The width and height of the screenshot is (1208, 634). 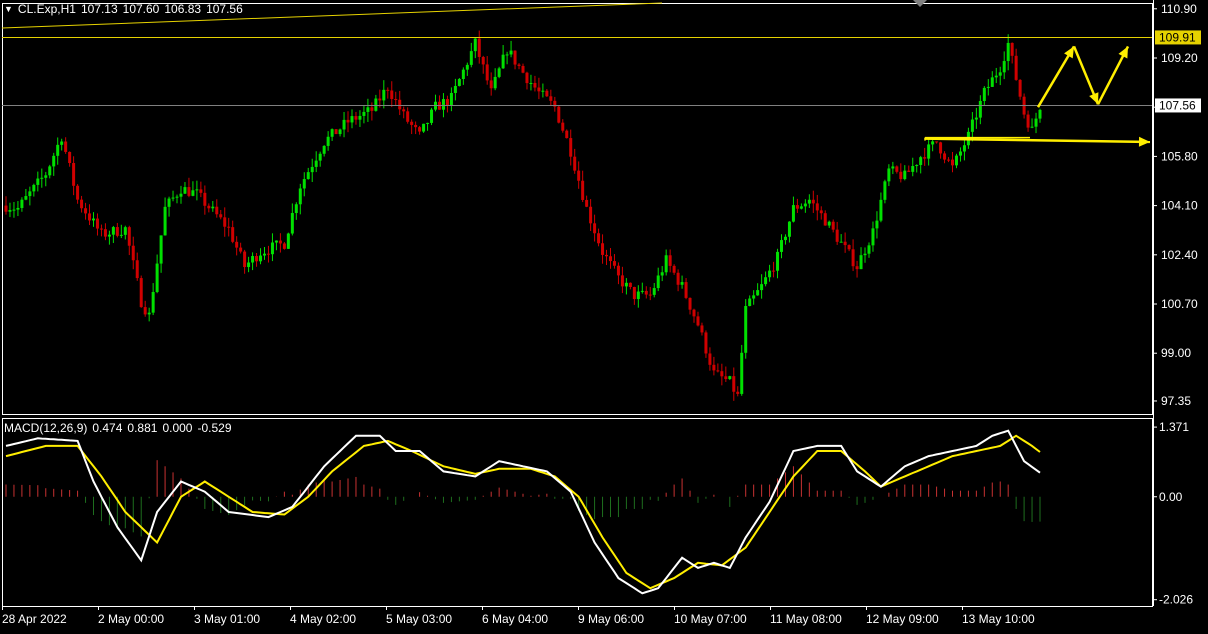 What do you see at coordinates (227, 619) in the screenshot?
I see `time-tick-label: 3 May 01:00` at bounding box center [227, 619].